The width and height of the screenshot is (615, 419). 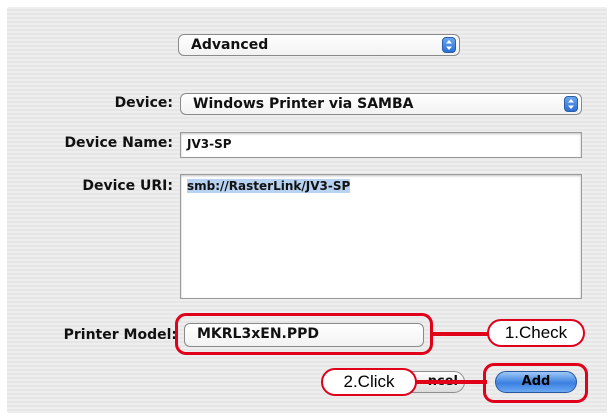 What do you see at coordinates (319, 45) in the screenshot?
I see `mode-select: Advanced` at bounding box center [319, 45].